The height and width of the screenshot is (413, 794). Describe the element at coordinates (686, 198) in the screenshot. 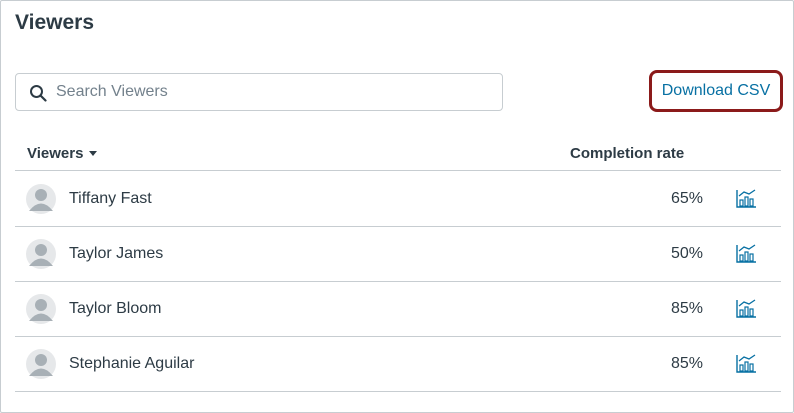

I see `completion-rate-value: 65%` at that location.